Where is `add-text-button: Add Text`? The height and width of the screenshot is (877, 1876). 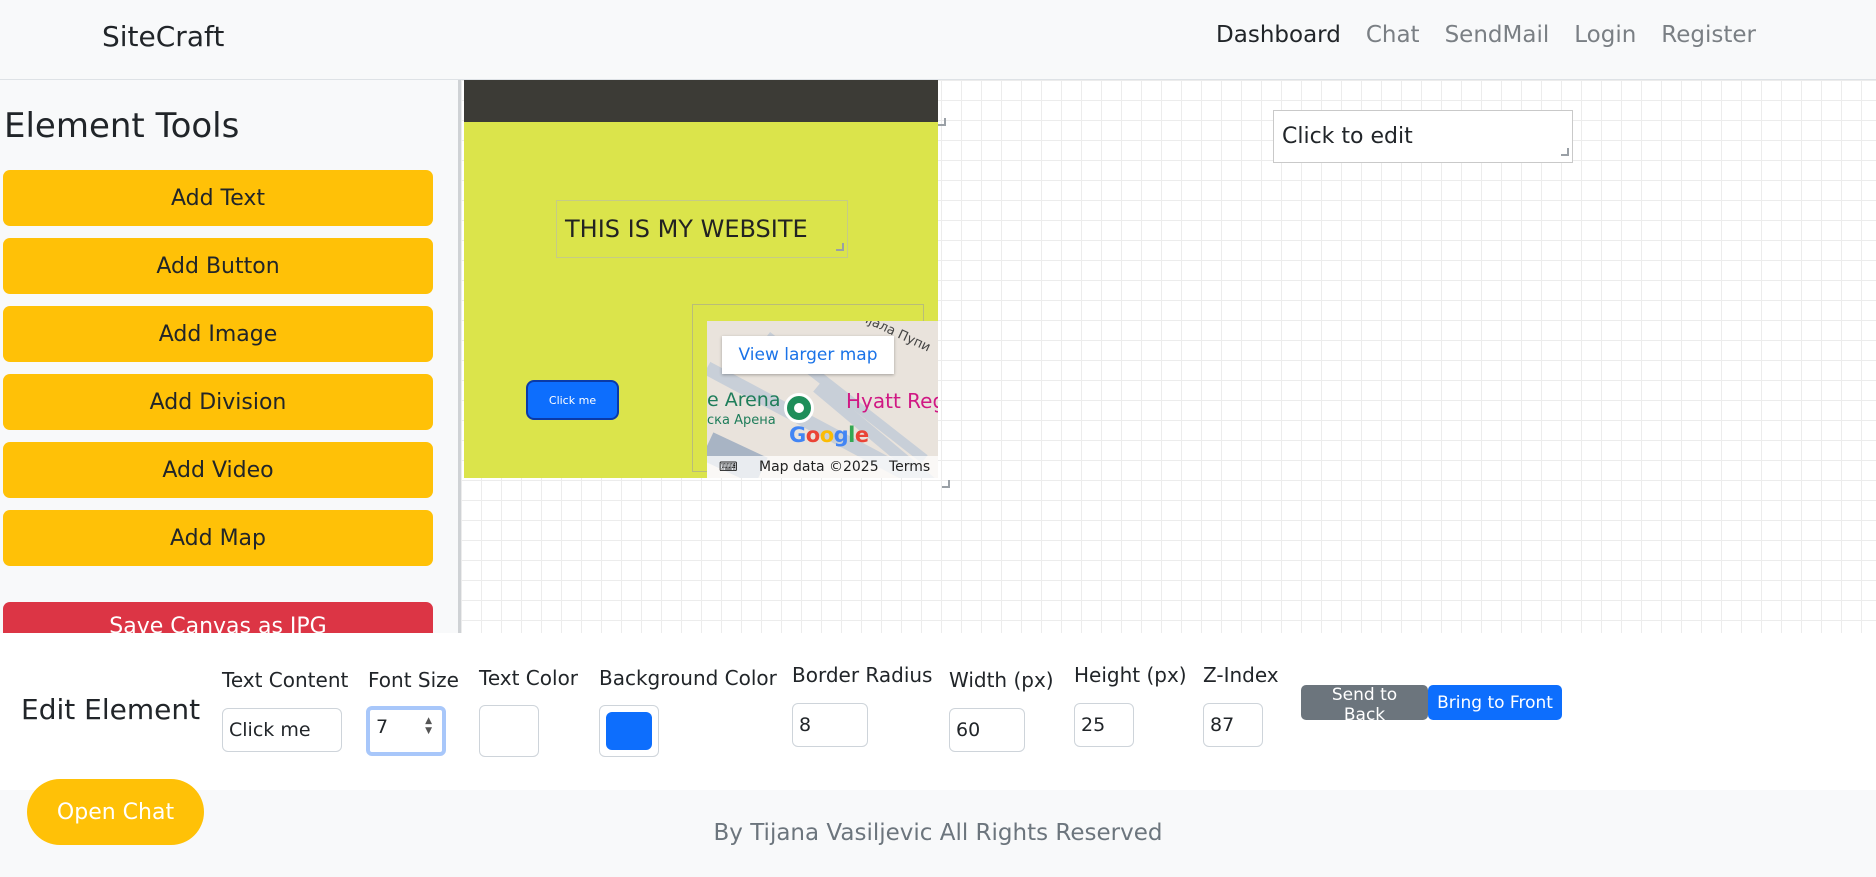
add-text-button: Add Text is located at coordinates (218, 198).